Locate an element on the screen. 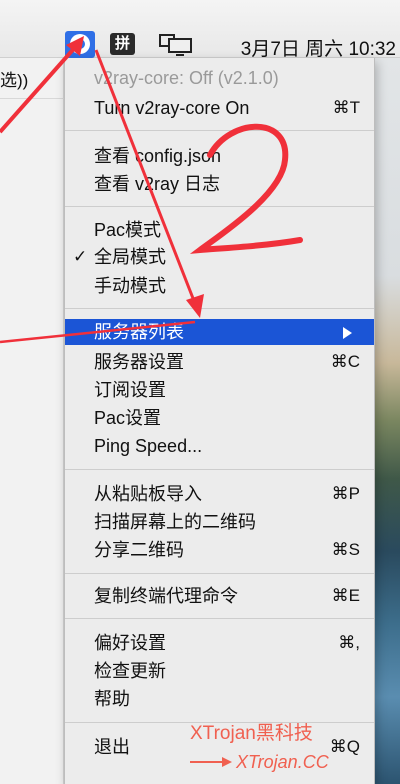 This screenshot has width=400, height=784. menubar-clock: 3月7日 周六 10:32 is located at coordinates (318, 47).